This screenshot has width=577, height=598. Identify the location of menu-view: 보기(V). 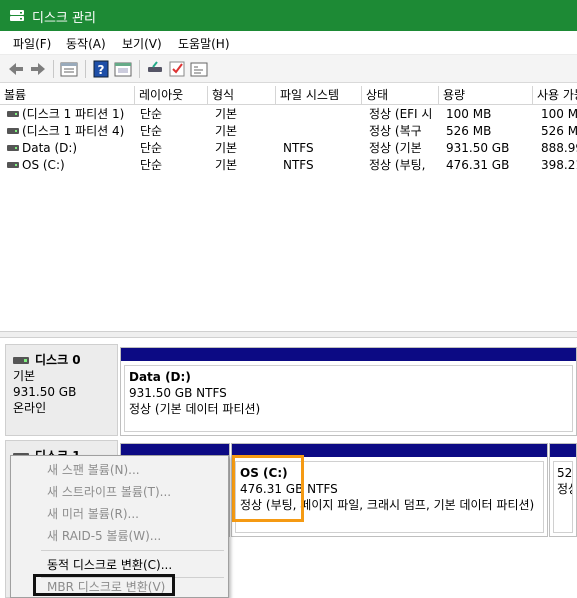
(142, 43).